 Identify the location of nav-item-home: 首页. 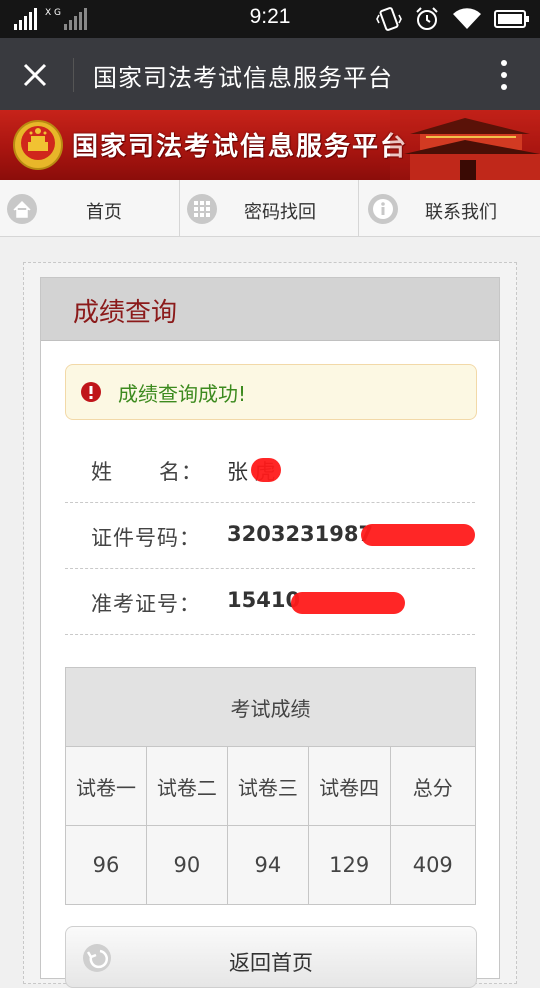
(90, 208).